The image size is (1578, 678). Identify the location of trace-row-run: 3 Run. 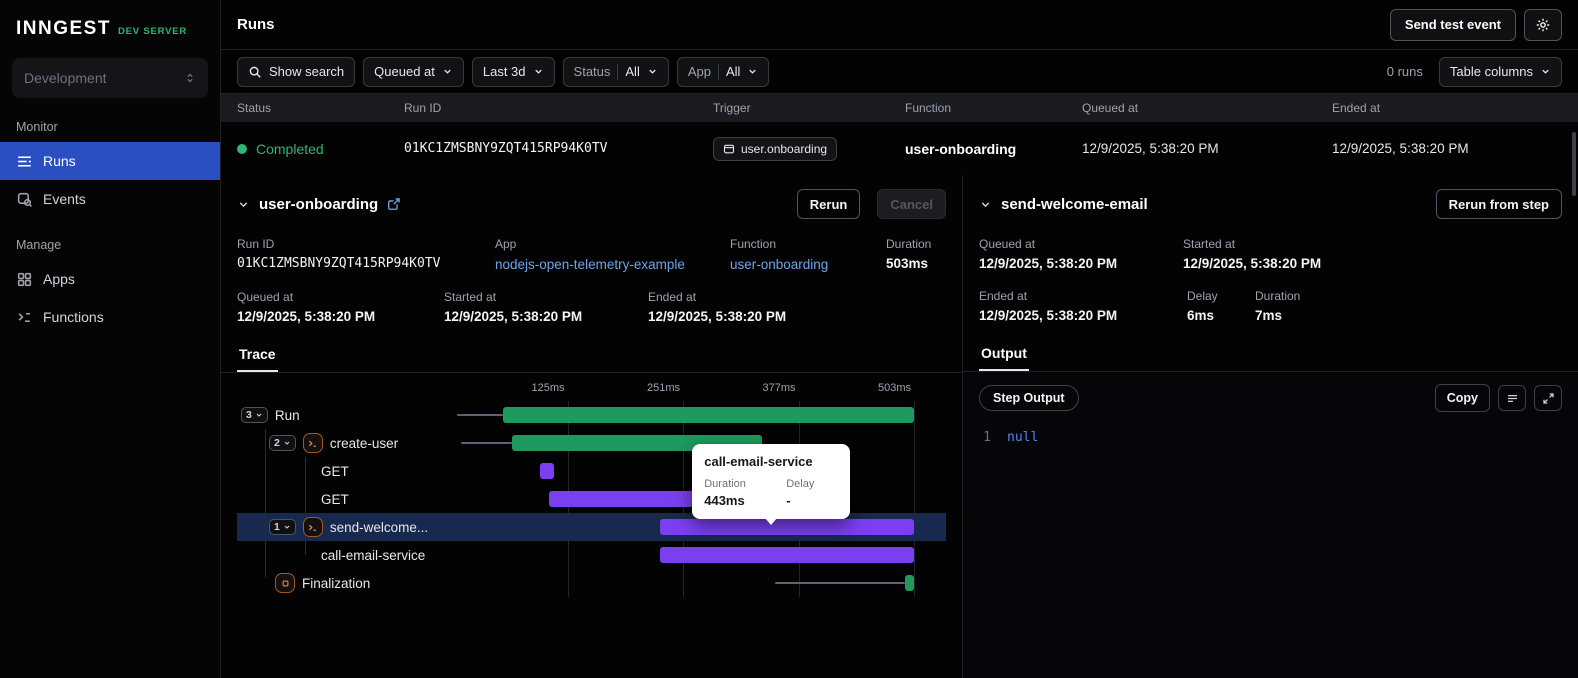
(591, 415).